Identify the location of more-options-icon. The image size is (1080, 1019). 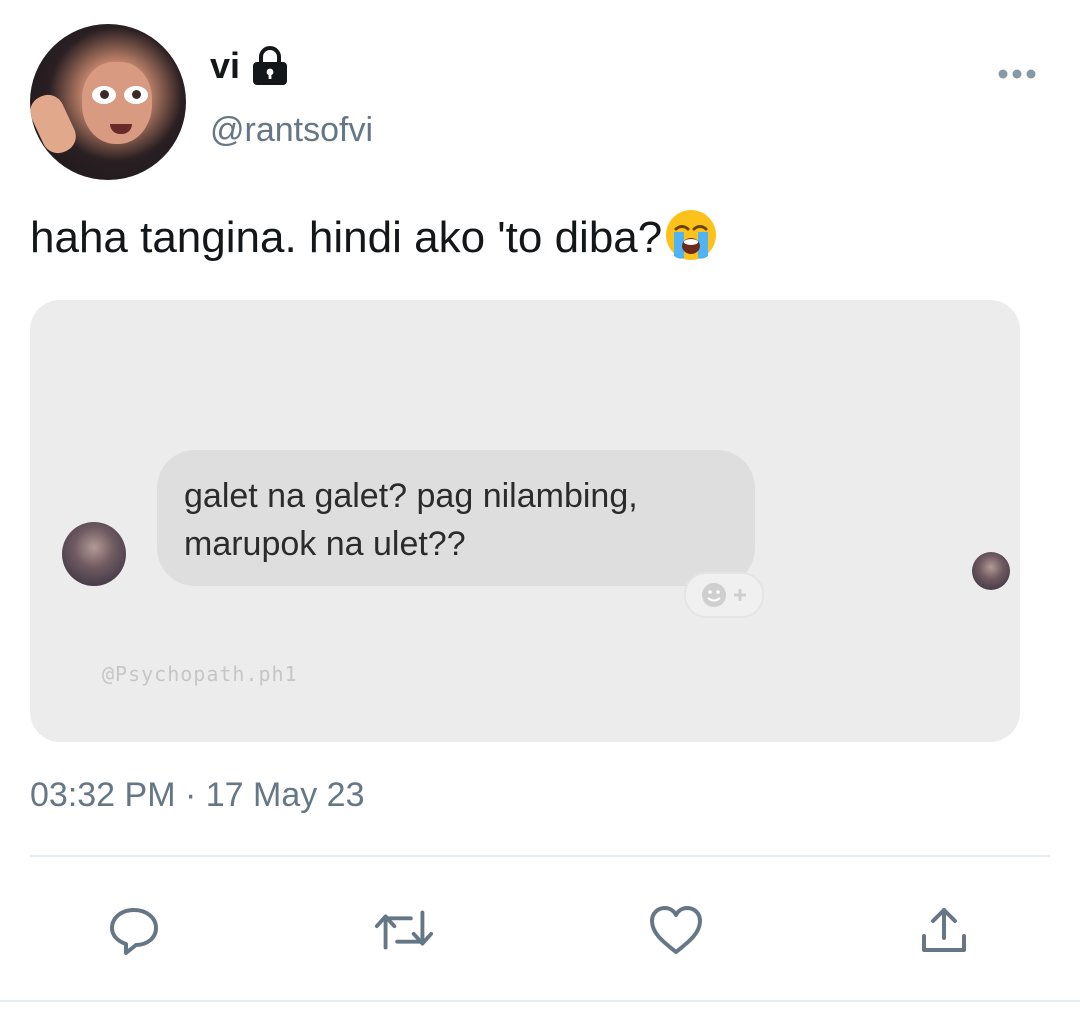
(1017, 74).